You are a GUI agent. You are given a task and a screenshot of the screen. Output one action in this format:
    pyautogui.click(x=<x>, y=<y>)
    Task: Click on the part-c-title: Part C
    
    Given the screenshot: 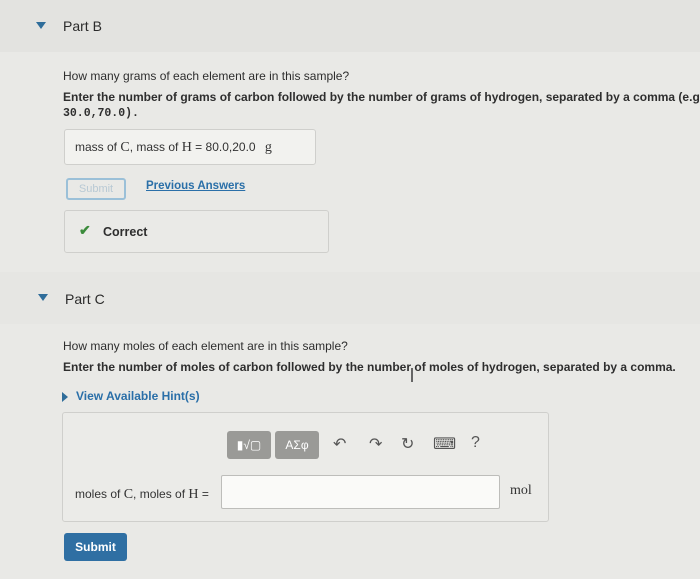 What is the action you would take?
    pyautogui.click(x=85, y=299)
    